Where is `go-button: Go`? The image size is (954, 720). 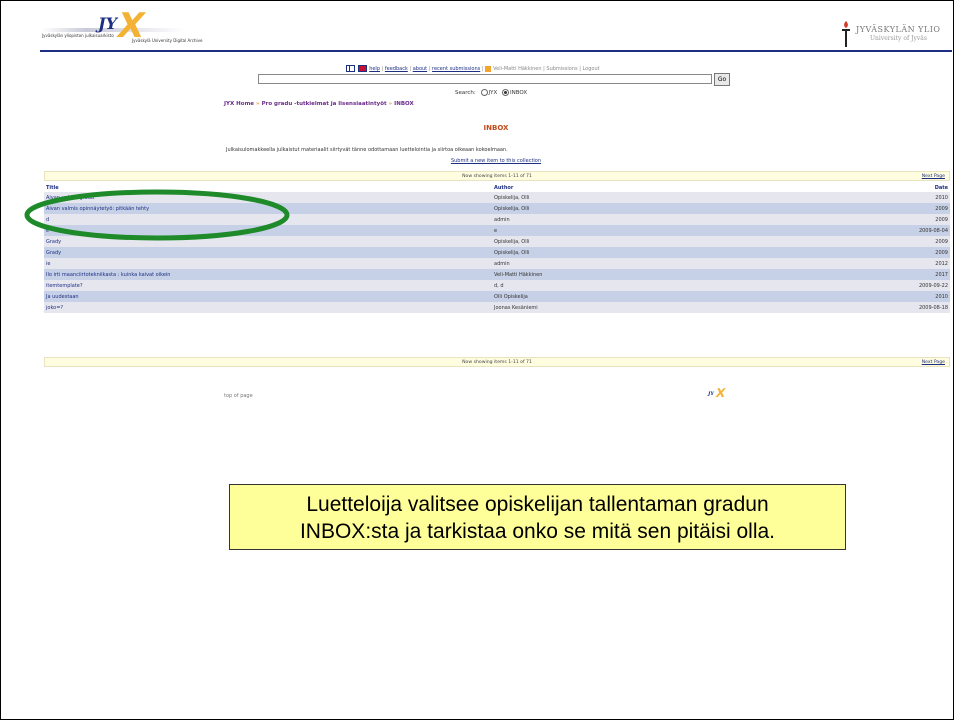 go-button: Go is located at coordinates (722, 79).